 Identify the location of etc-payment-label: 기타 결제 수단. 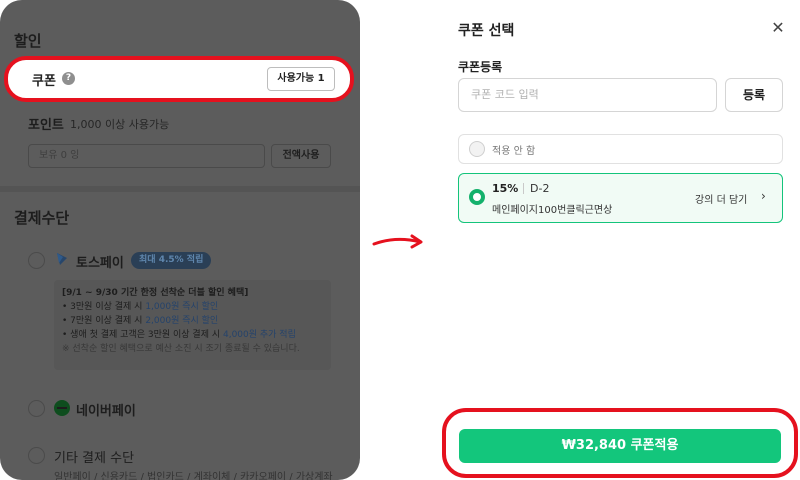
(94, 458).